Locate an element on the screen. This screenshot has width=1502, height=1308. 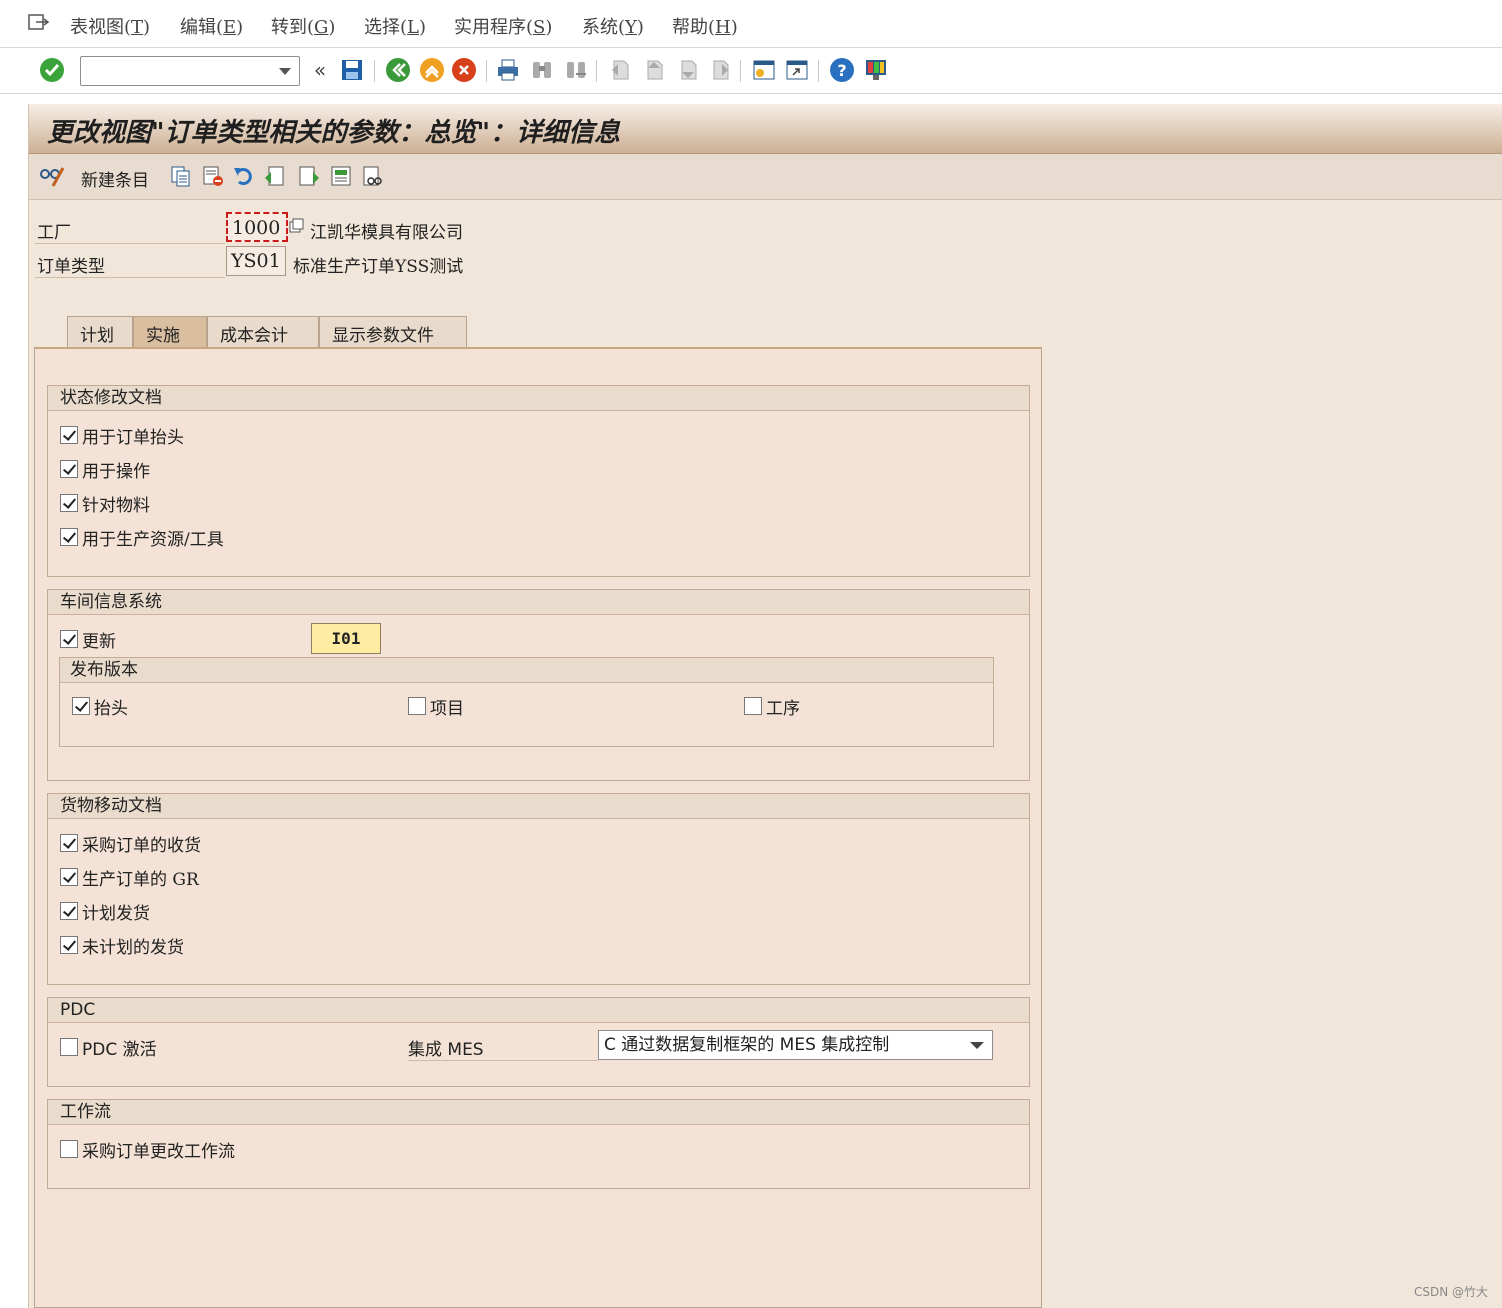
new-session-icon is located at coordinates (764, 70).